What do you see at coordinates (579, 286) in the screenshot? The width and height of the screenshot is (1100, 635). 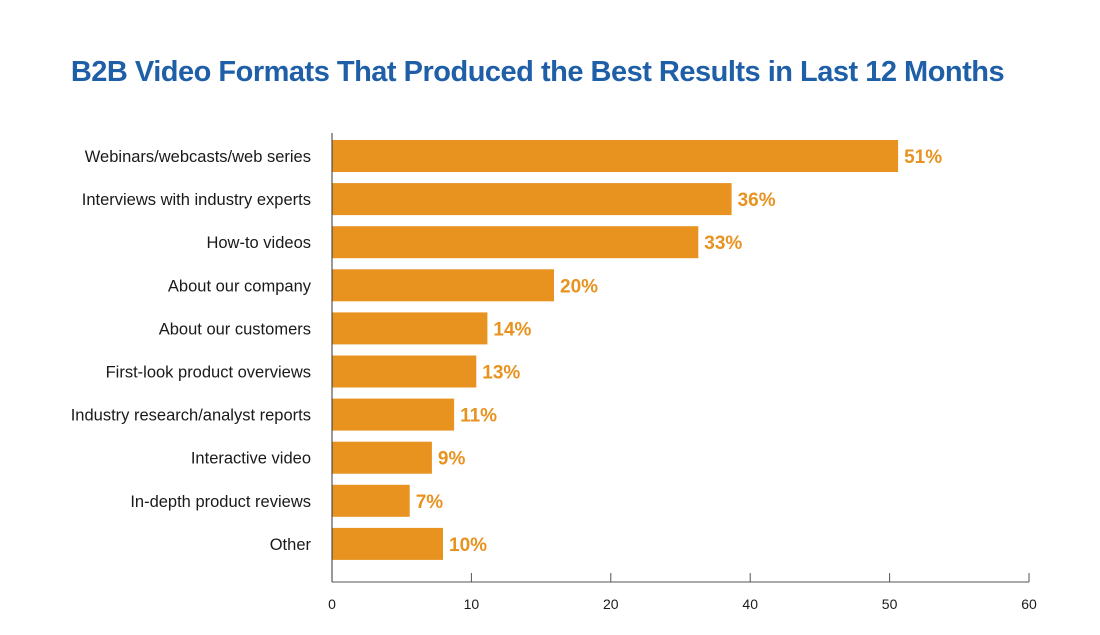 I see `value-label: 20%` at bounding box center [579, 286].